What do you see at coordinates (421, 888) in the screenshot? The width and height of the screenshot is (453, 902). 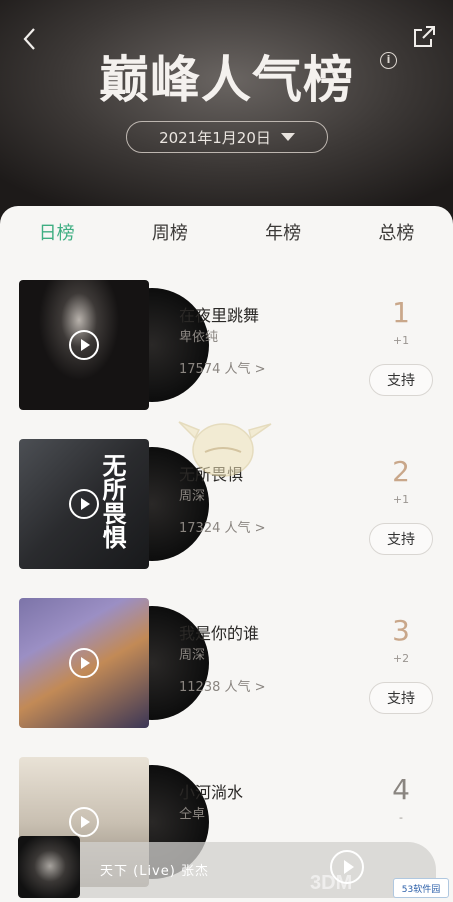 I see `watermark-badge: 53软件园` at bounding box center [421, 888].